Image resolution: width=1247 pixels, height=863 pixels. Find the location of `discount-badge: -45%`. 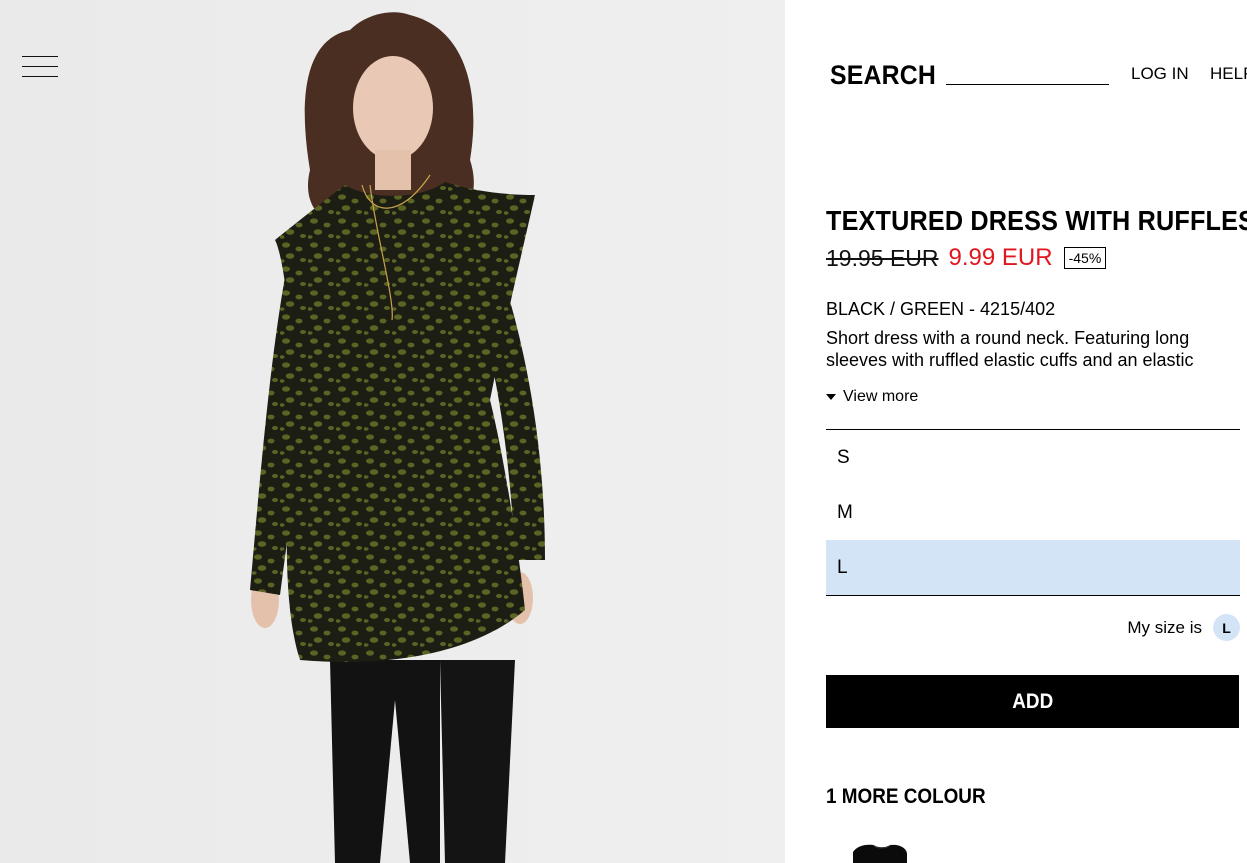

discount-badge: -45% is located at coordinates (1085, 258).